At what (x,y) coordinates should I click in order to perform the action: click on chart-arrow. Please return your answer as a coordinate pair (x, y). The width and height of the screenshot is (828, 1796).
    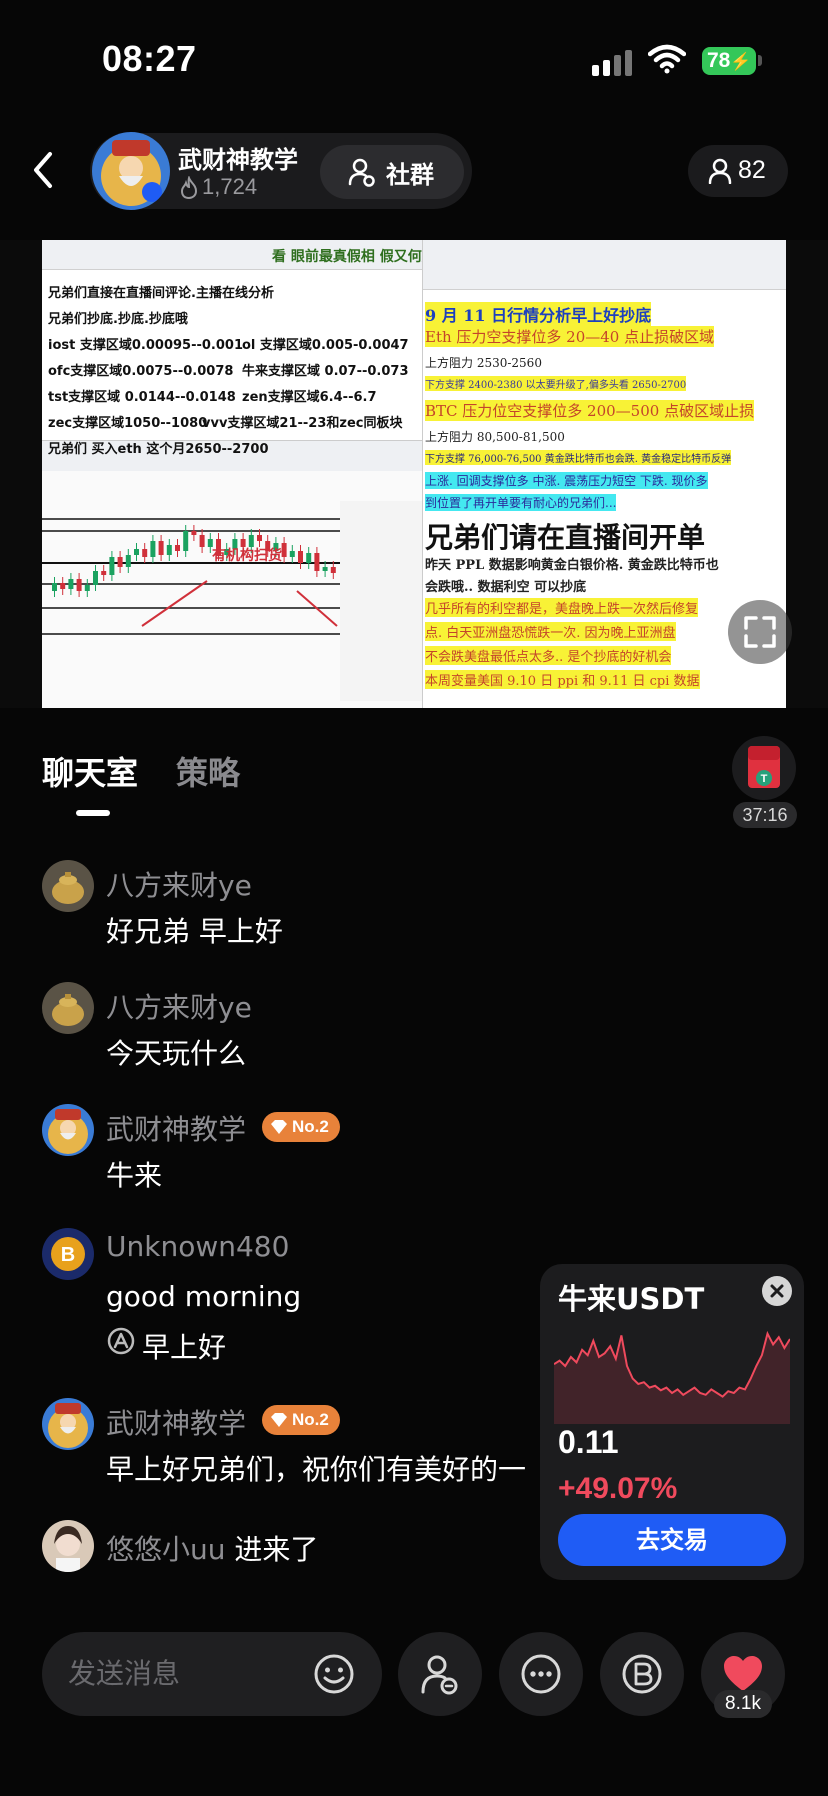
    Looking at the image, I should click on (239, 603).